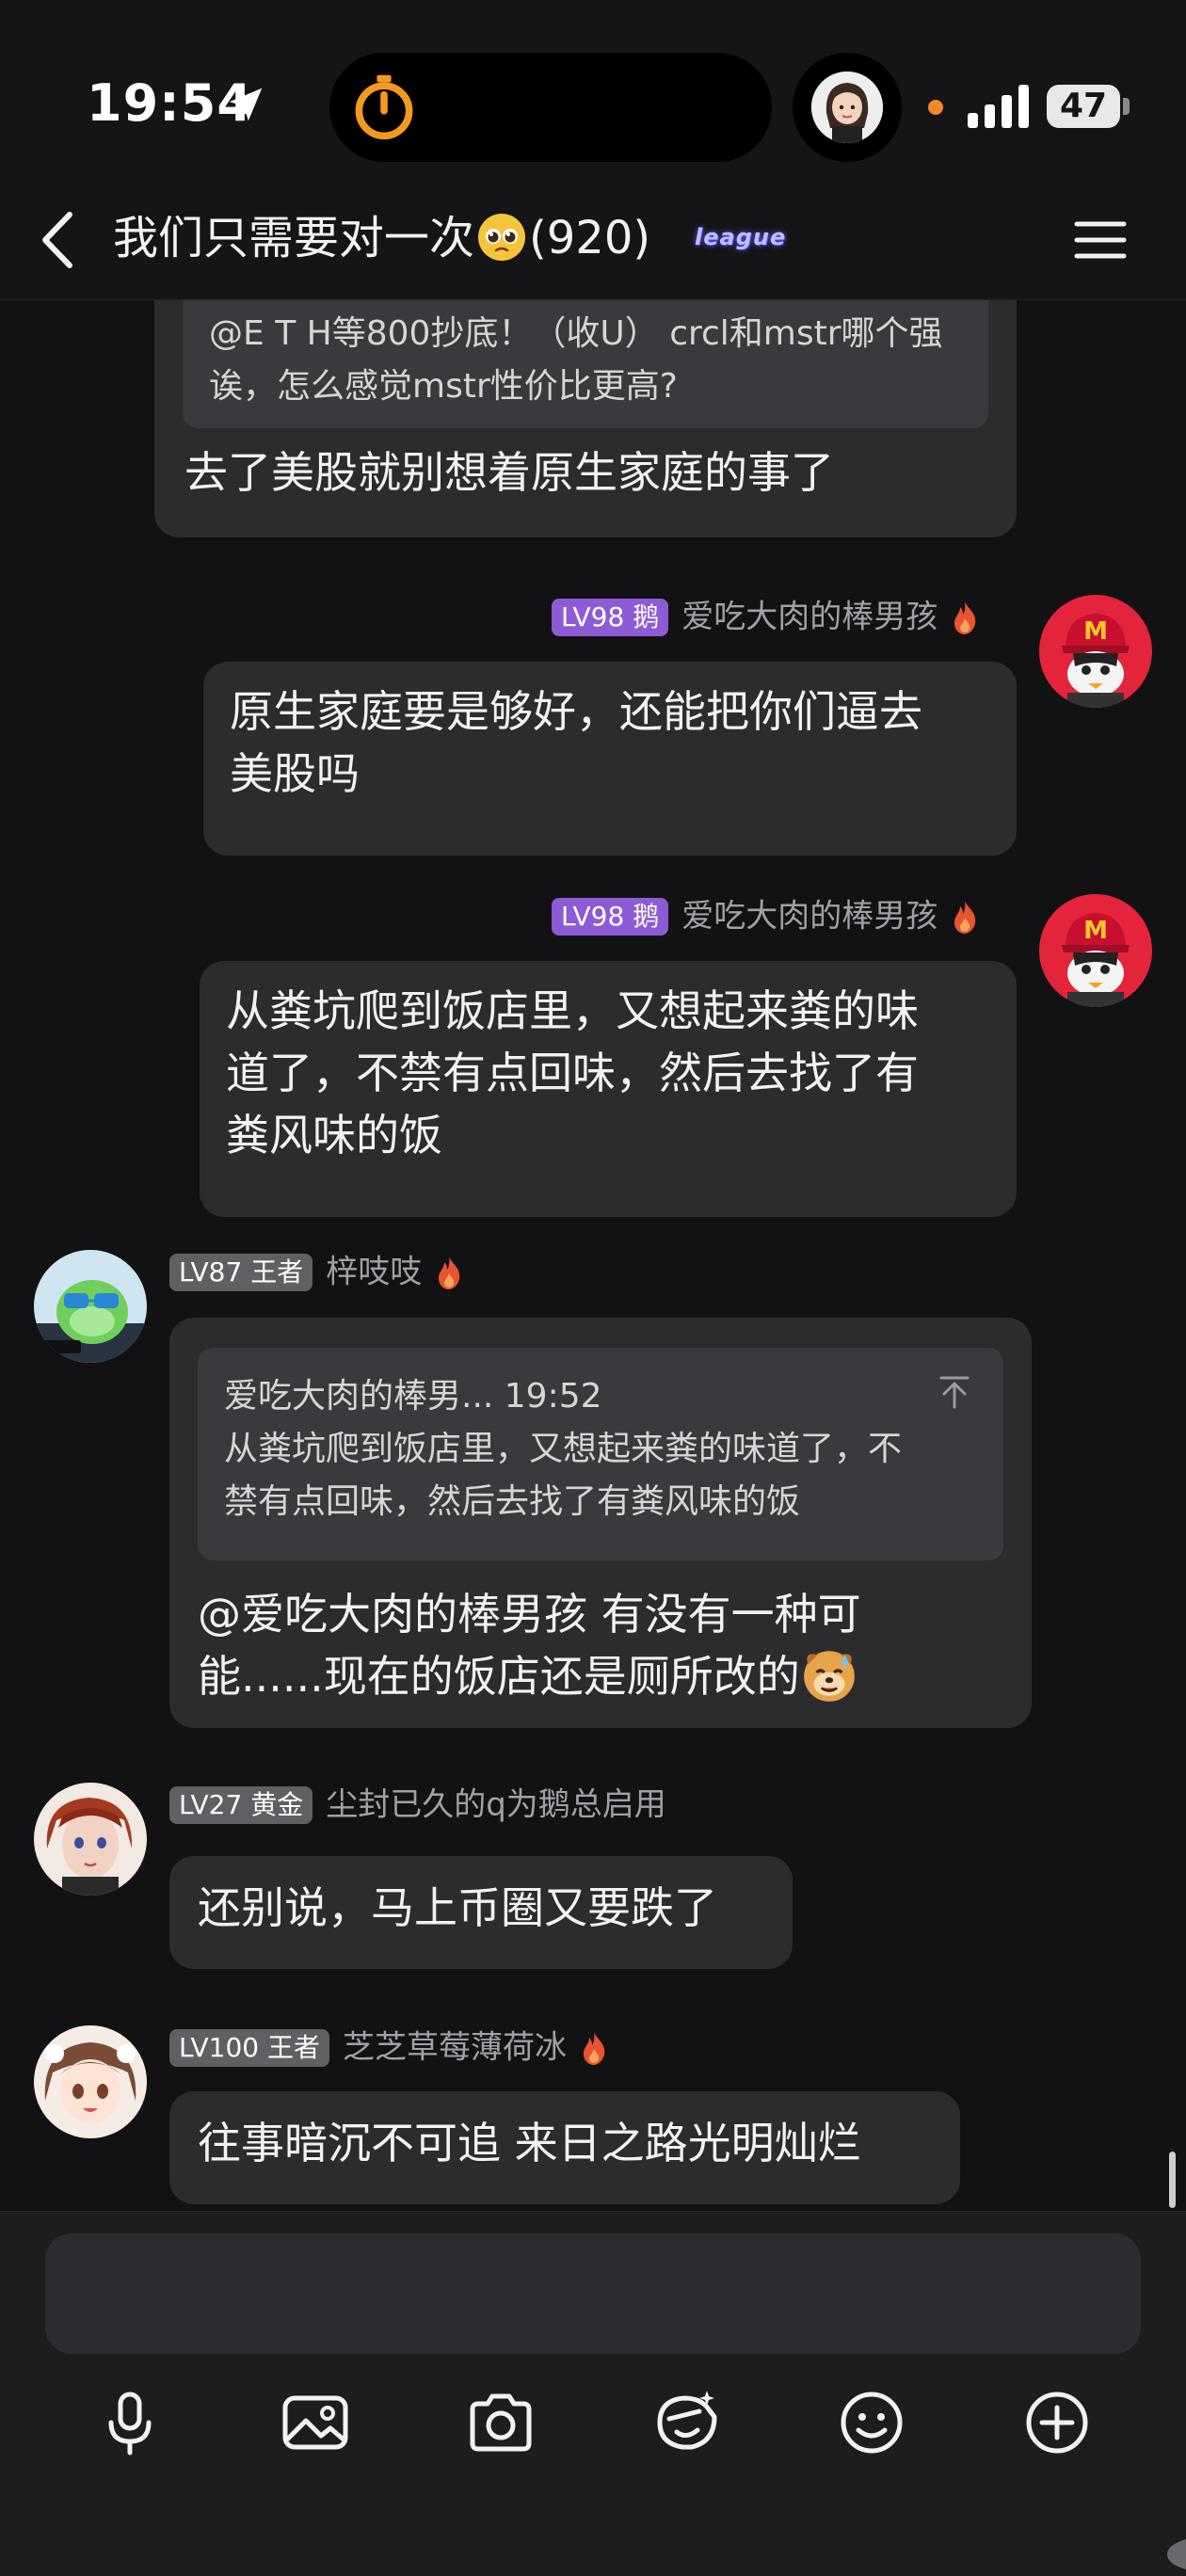  Describe the element at coordinates (413, 1396) in the screenshot. I see `quoted-header: 爱吃大肉的棒男... 19:52` at that location.